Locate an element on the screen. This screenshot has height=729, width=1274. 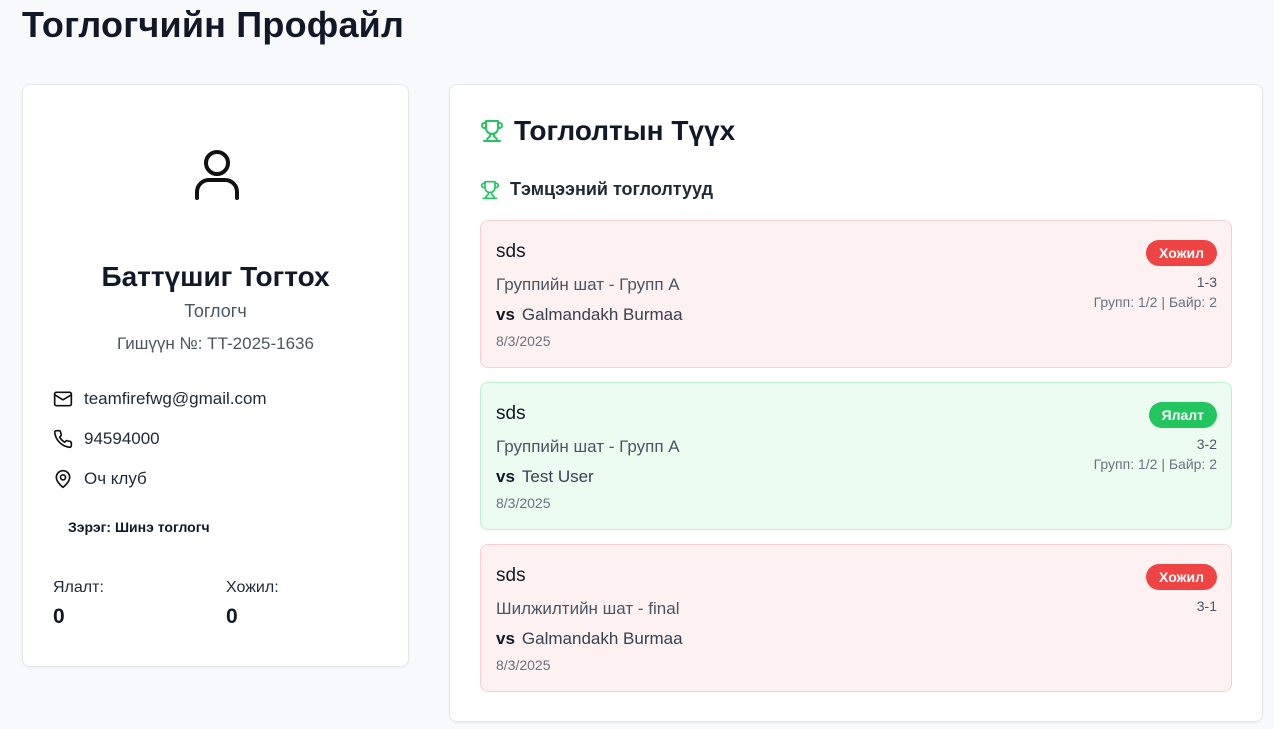
match-score: 3-2 is located at coordinates (1206, 444).